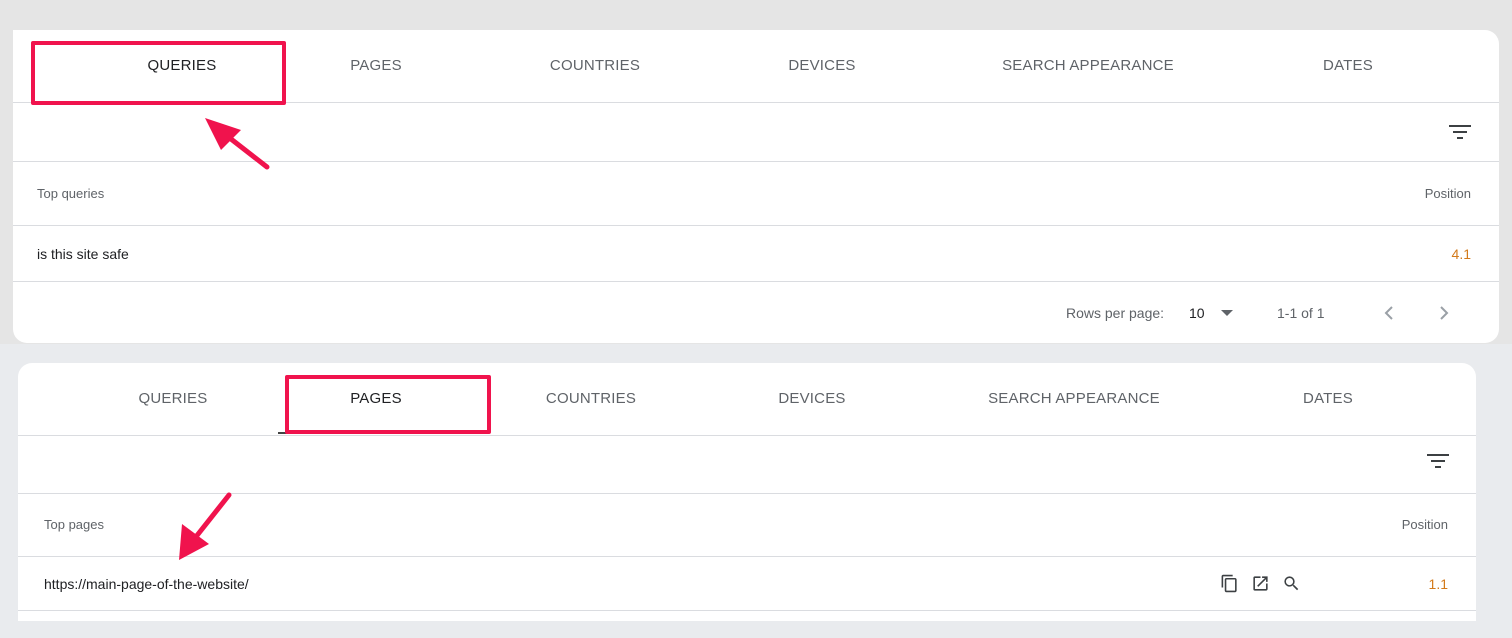  I want to click on previous-page-button, so click(1389, 312).